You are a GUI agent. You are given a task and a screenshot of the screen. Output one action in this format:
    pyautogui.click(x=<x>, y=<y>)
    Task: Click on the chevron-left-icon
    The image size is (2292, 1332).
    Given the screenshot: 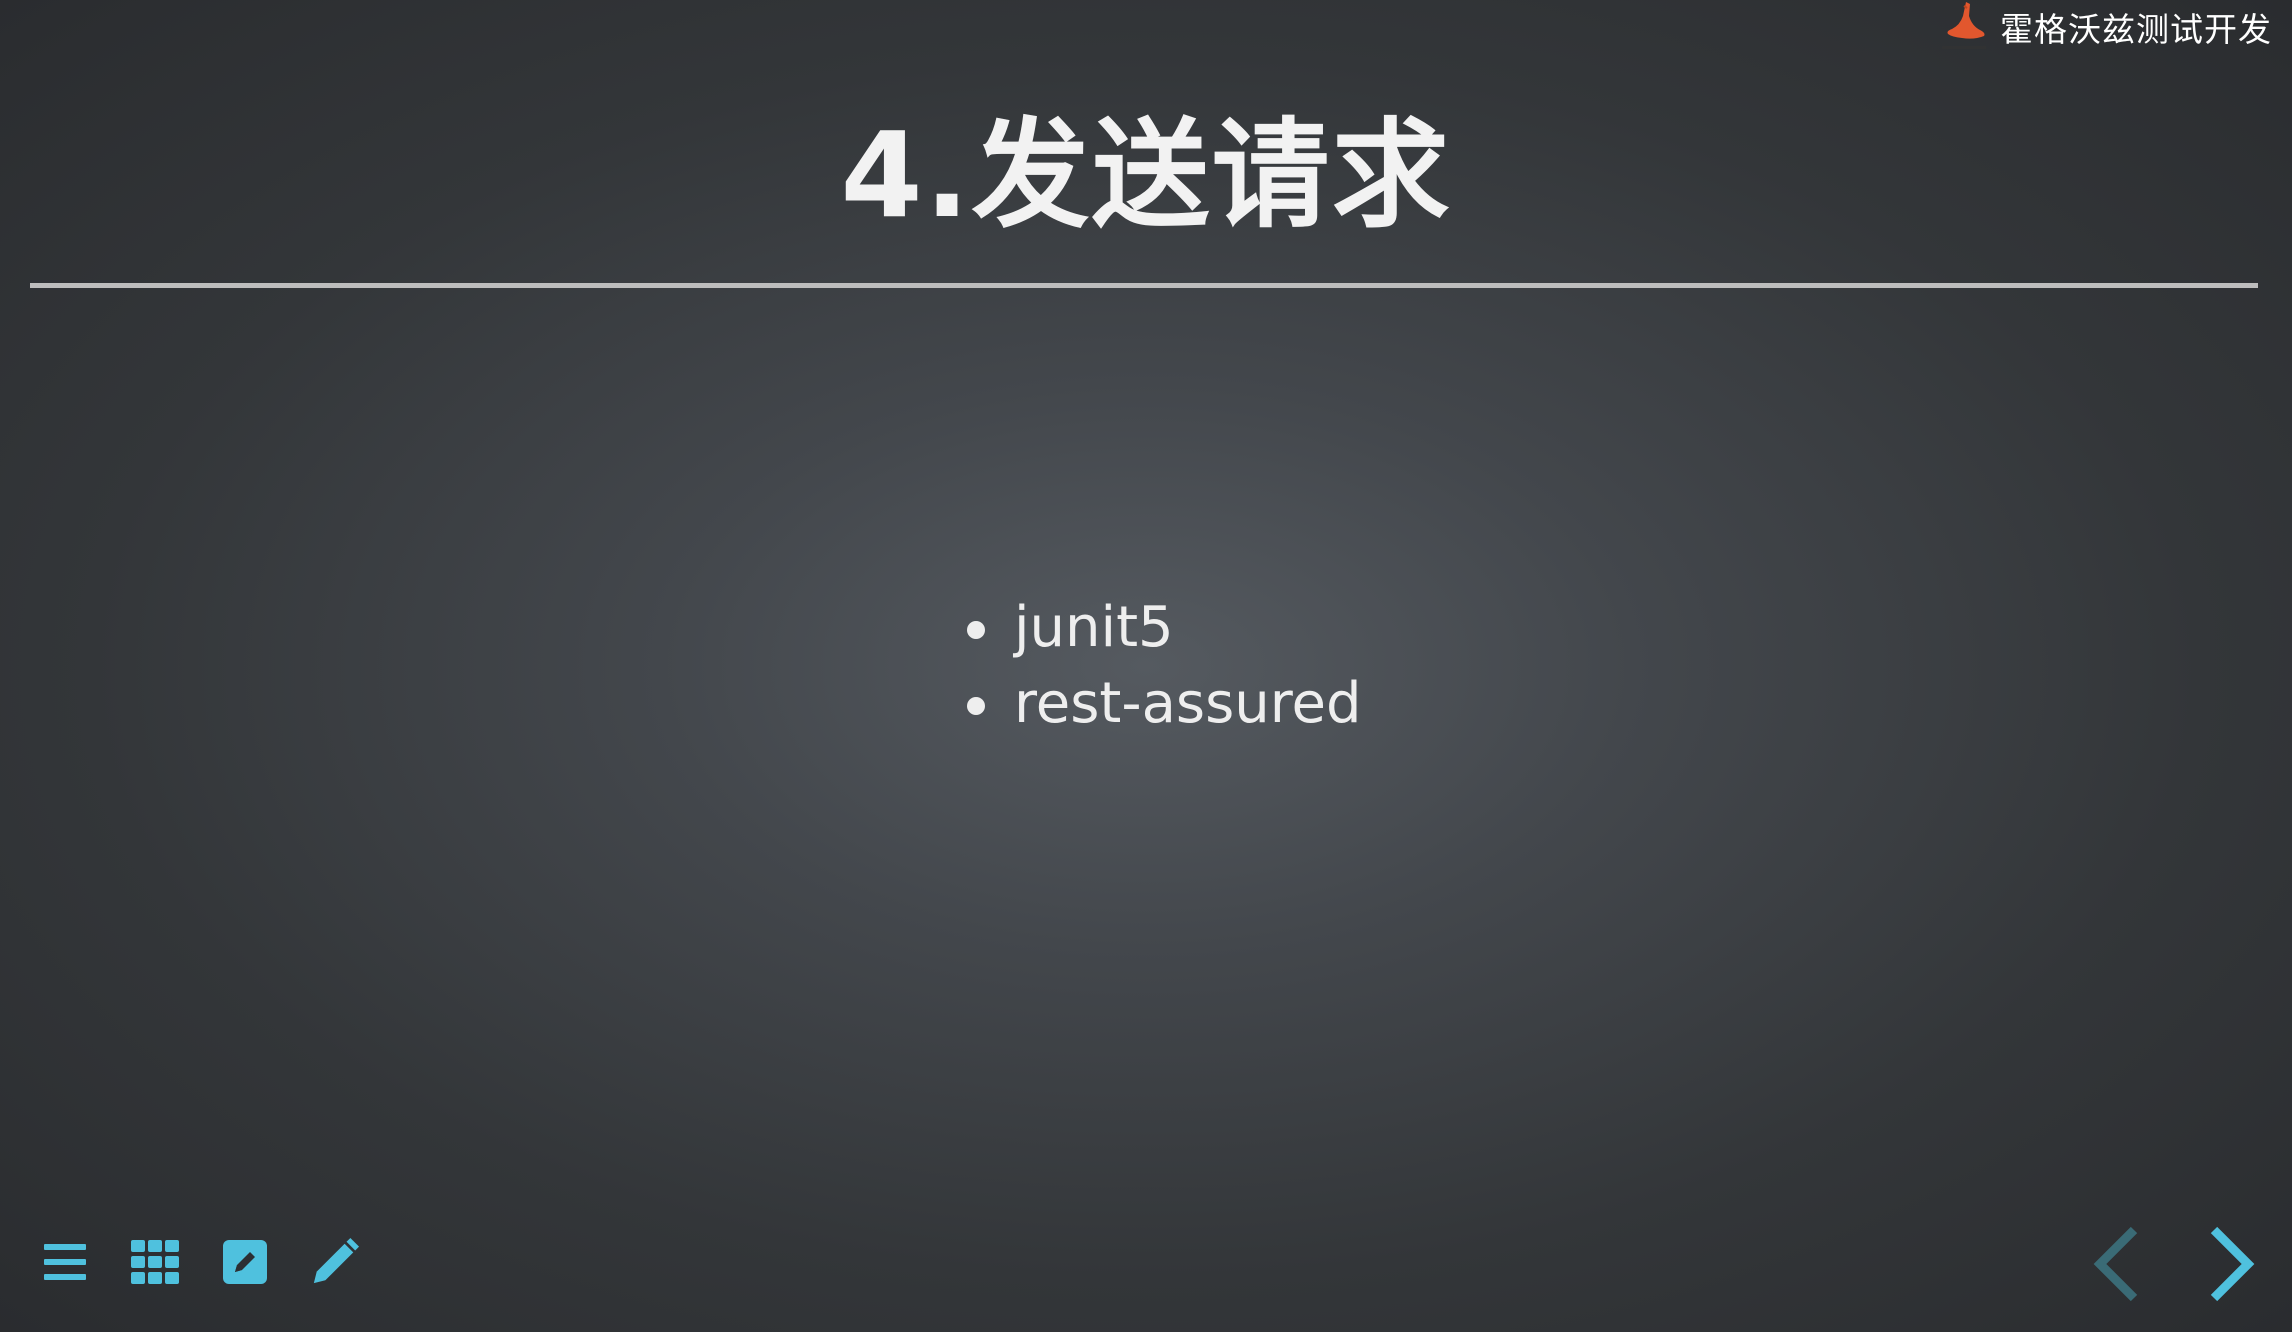 What is the action you would take?
    pyautogui.click(x=2115, y=1264)
    